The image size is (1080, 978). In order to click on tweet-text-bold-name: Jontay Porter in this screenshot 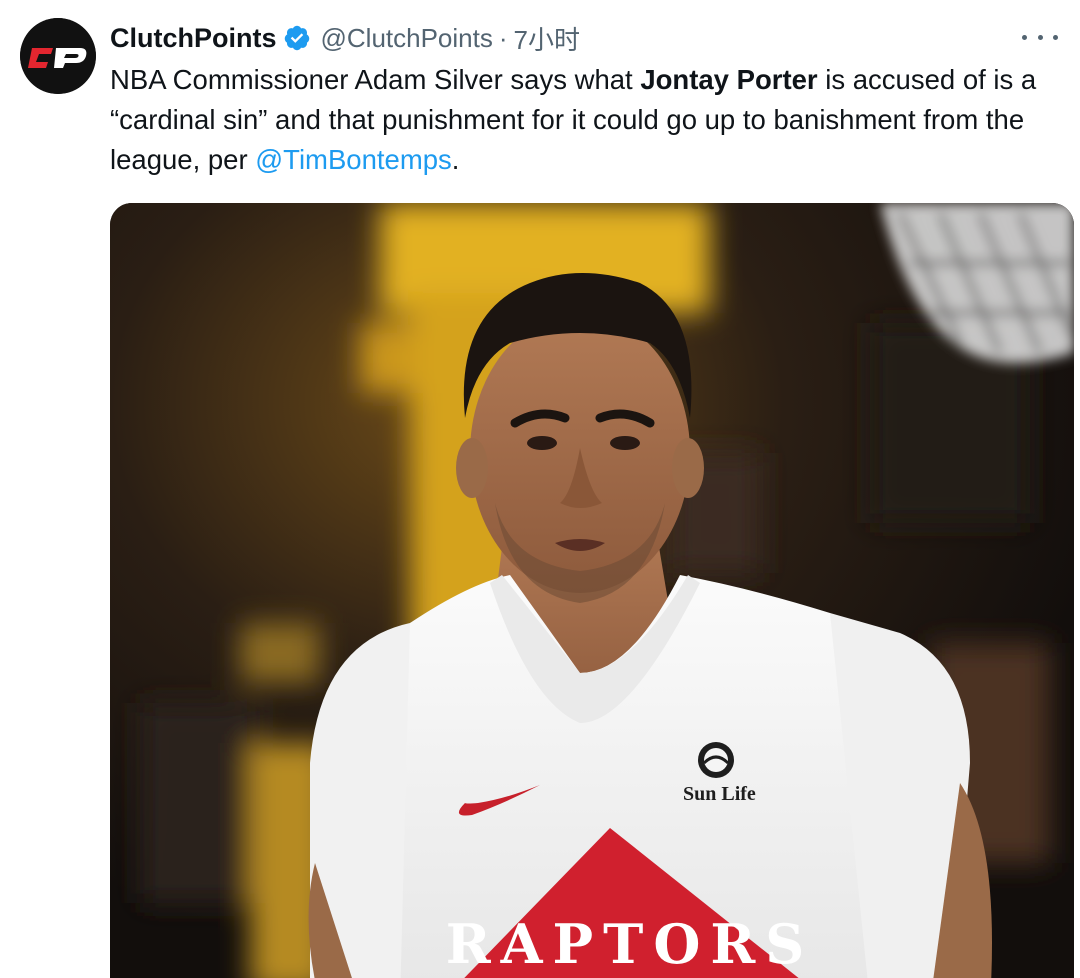, I will do `click(729, 79)`.